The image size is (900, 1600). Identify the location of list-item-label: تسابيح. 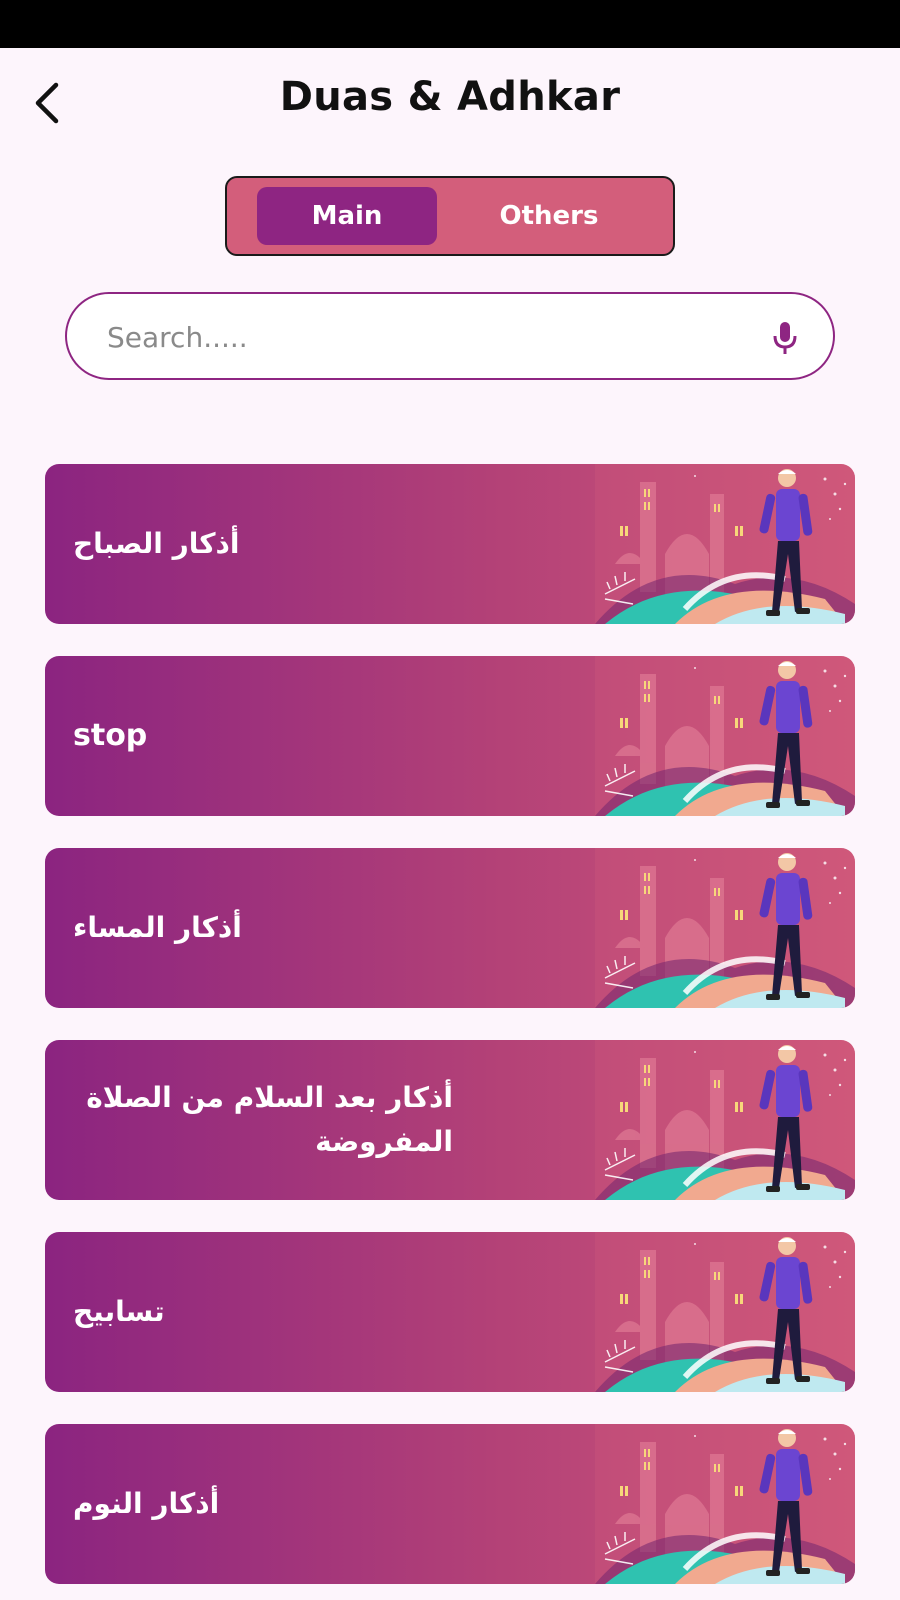
(119, 1311).